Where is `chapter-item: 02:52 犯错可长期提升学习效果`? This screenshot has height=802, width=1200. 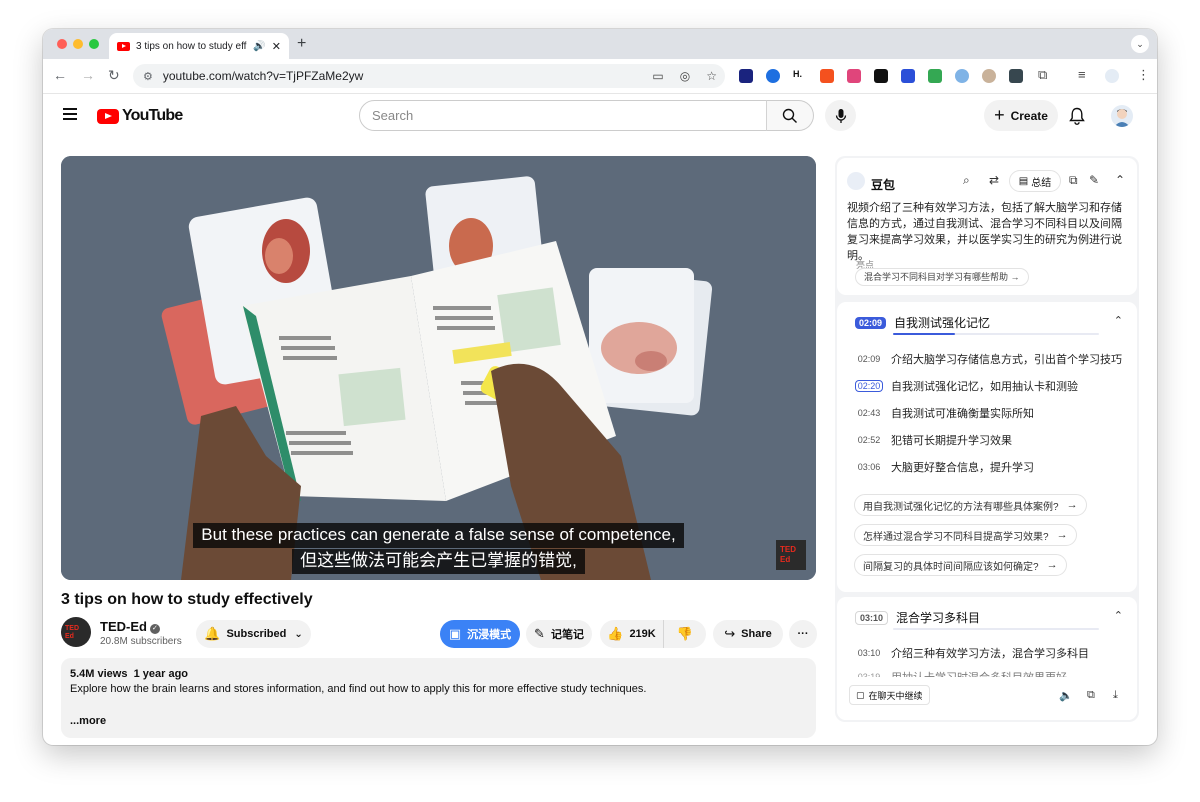
chapter-item: 02:52 犯错可长期提升学习效果 is located at coordinates (933, 440).